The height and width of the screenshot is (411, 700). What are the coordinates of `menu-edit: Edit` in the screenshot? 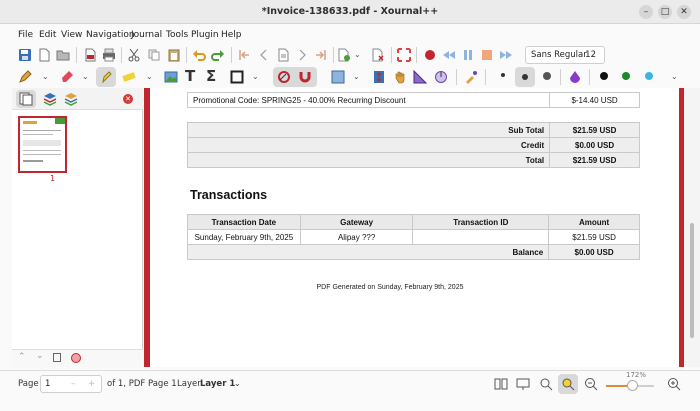 It's located at (47, 35).